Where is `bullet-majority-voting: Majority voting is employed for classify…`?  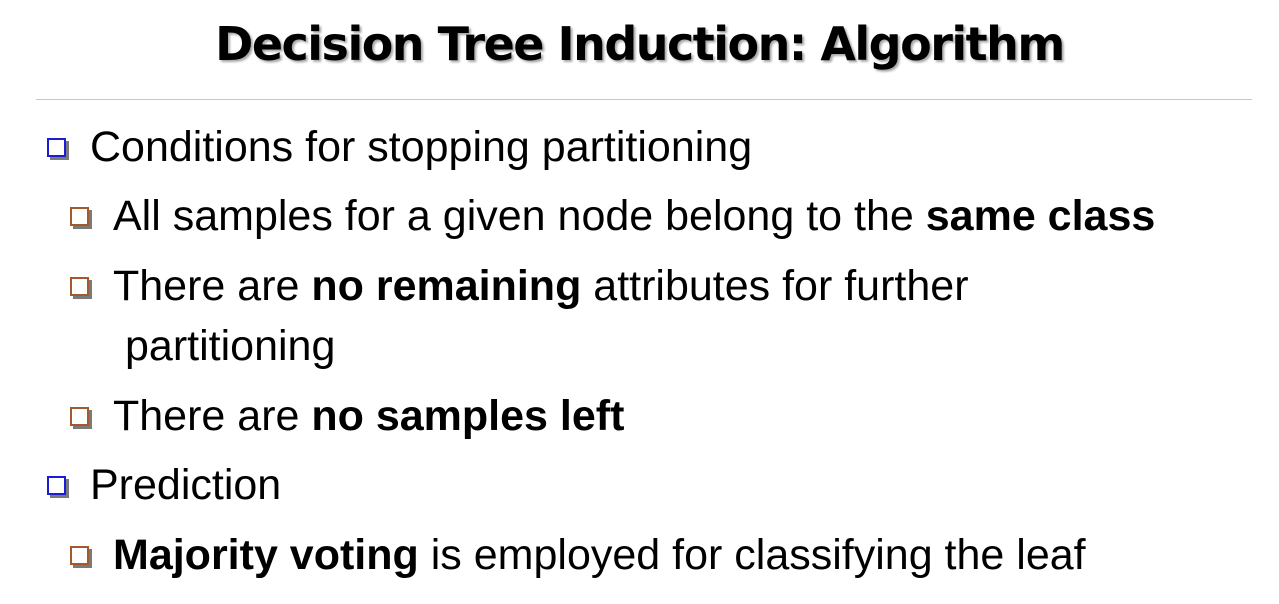 bullet-majority-voting: Majority voting is employed for classify… is located at coordinates (578, 555).